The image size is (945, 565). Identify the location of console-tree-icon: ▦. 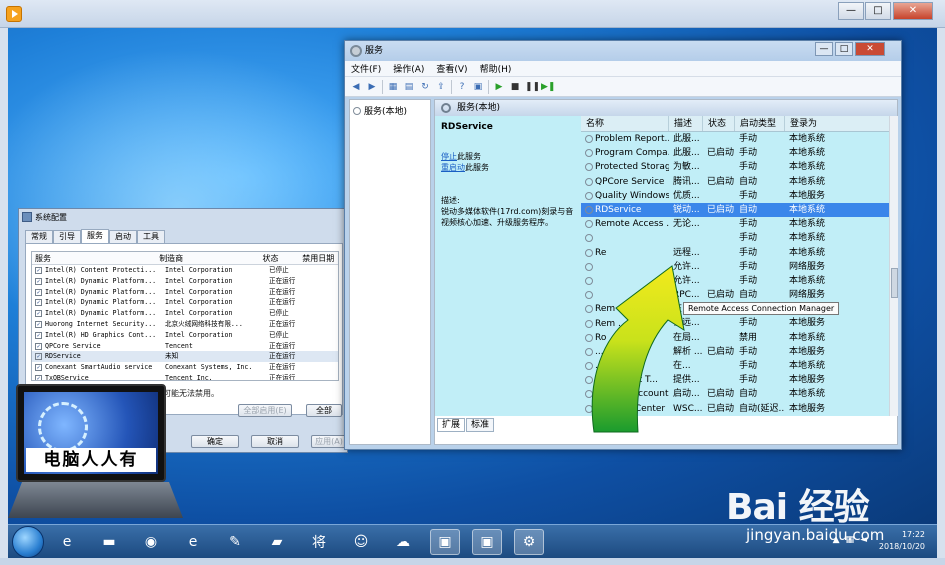
(393, 87).